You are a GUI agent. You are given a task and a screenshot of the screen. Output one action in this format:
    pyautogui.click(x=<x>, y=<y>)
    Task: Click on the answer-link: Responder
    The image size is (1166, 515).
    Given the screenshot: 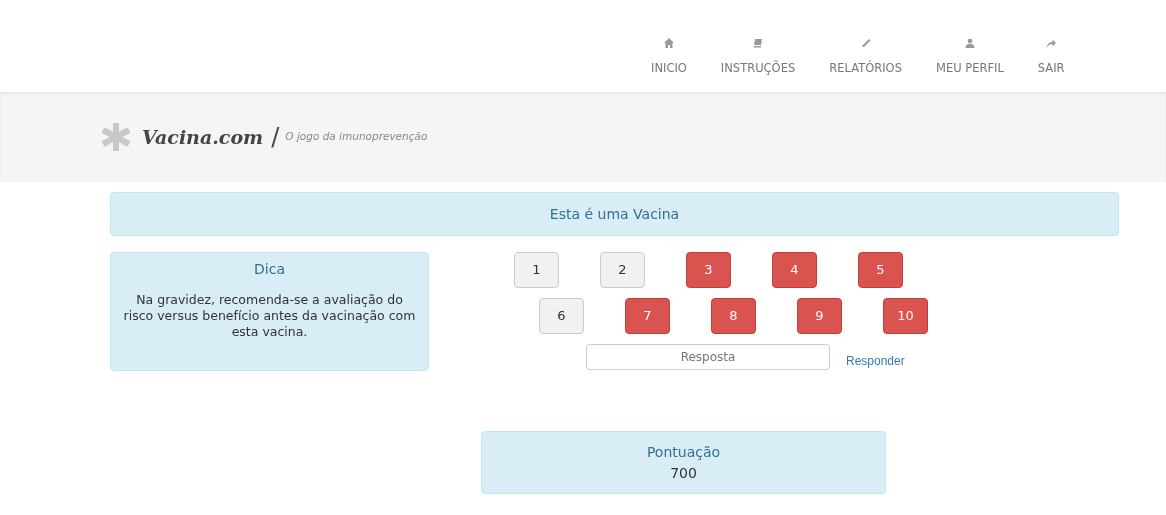 What is the action you would take?
    pyautogui.click(x=875, y=361)
    